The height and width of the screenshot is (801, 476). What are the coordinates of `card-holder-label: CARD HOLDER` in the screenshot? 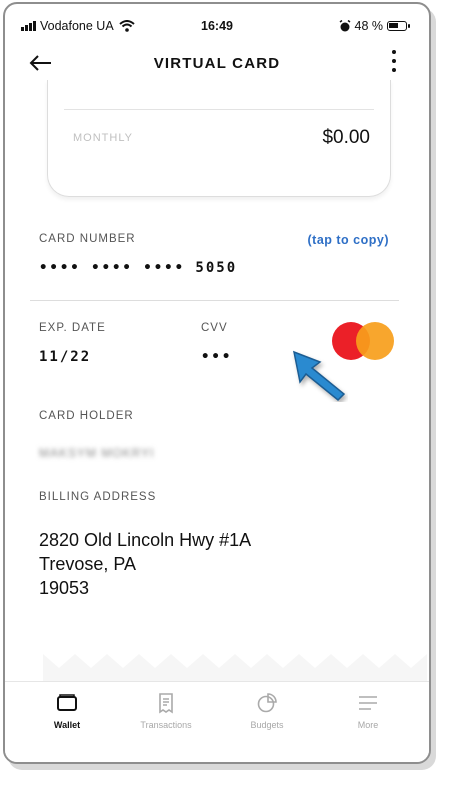 It's located at (86, 416).